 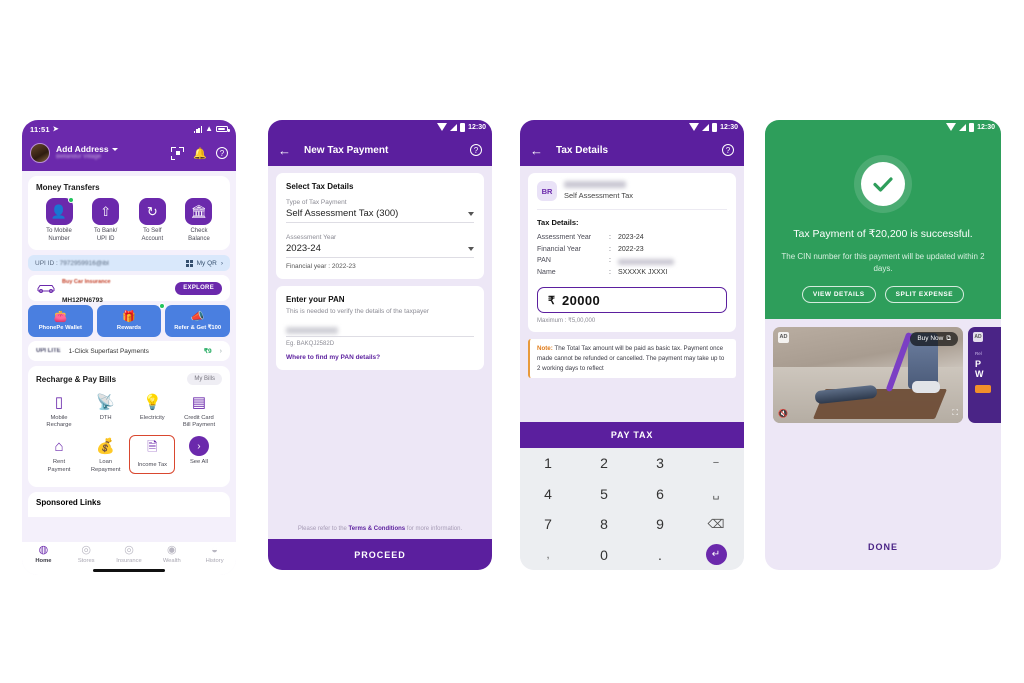 I want to click on buy-now-button: Buy Now ⧉, so click(x=934, y=338).